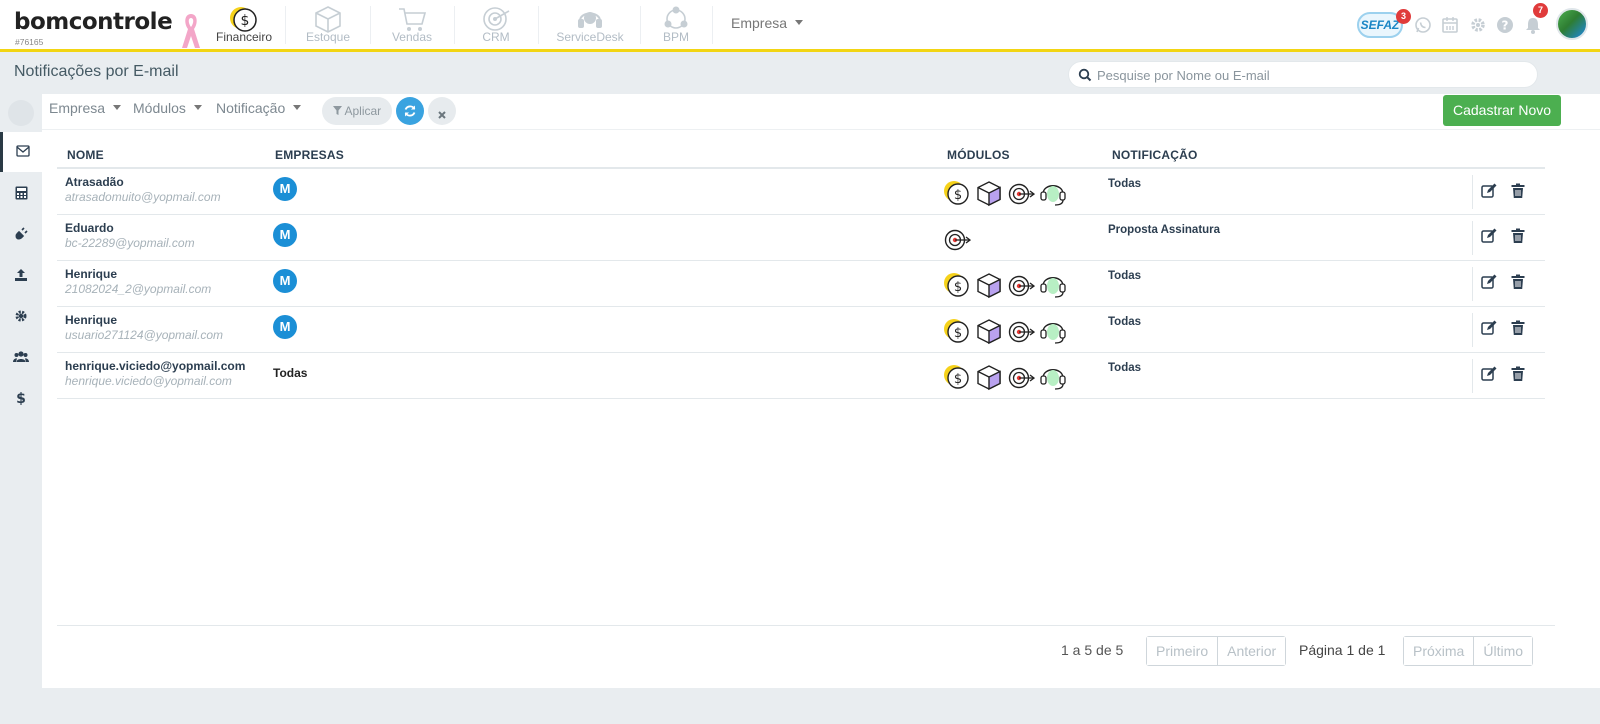 This screenshot has width=1600, height=724. I want to click on sidebar-item-settings, so click(21, 317).